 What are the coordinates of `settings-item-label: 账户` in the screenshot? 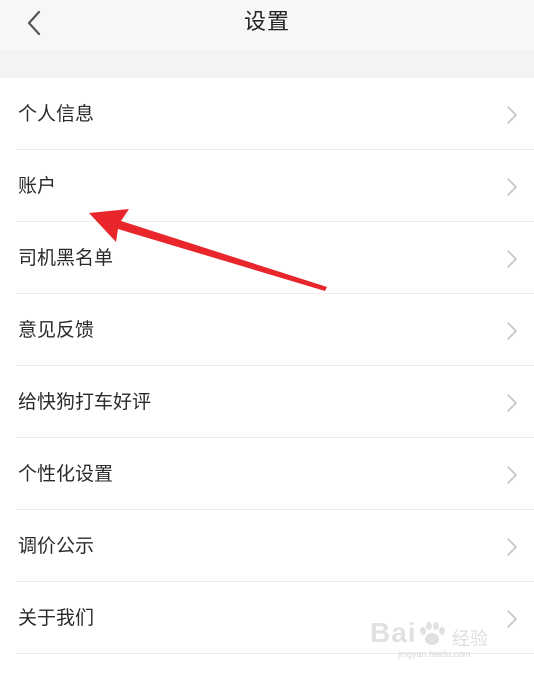 It's located at (37, 186).